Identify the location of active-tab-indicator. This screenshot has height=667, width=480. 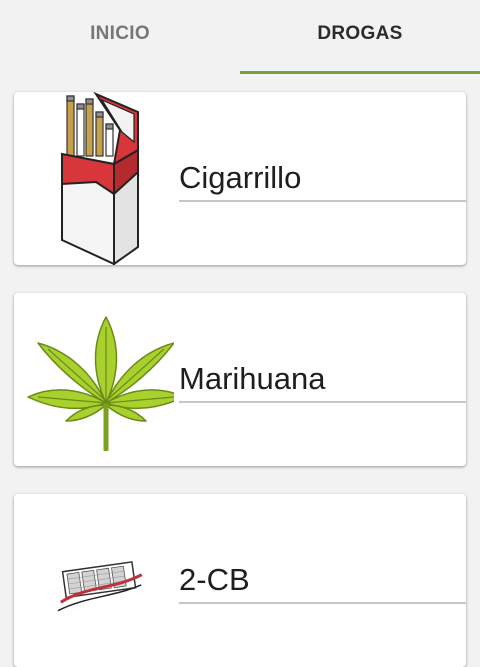
(360, 72).